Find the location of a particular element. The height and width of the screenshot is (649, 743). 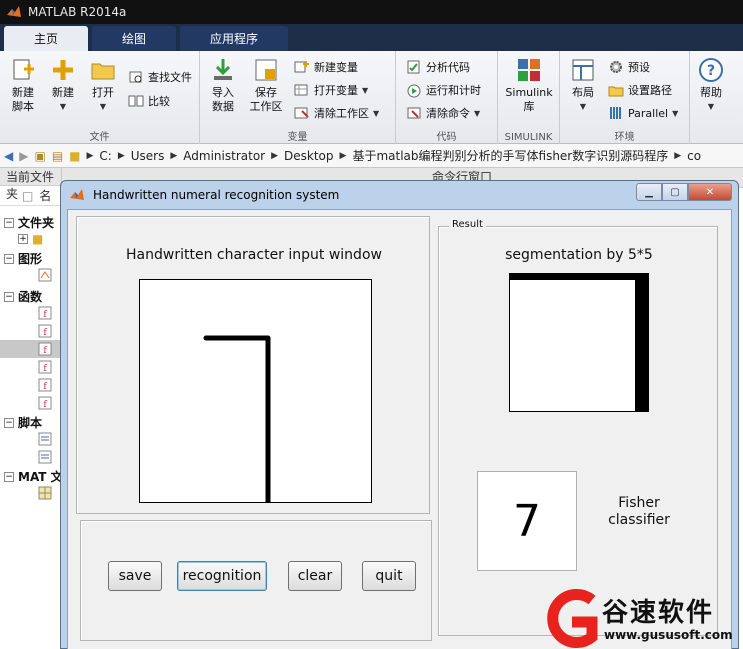

parallel-button: Parallel ▼ is located at coordinates (643, 113).